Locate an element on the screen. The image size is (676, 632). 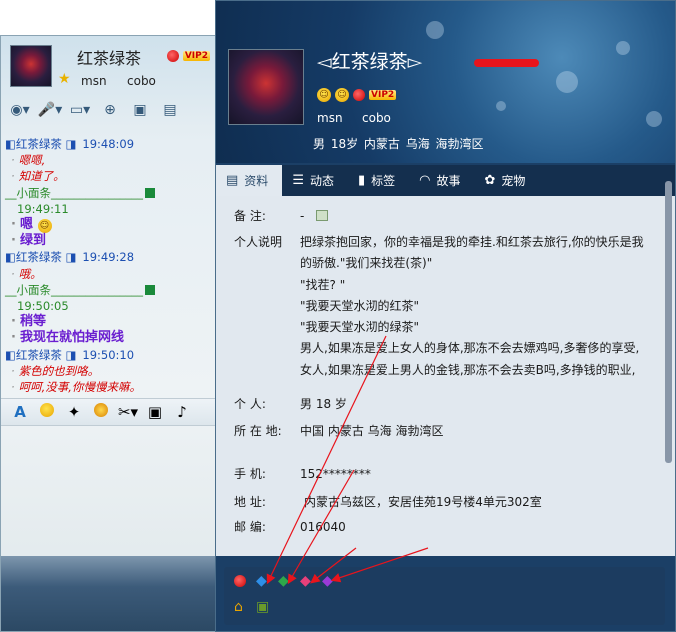
message-line: · 嗯 ☺ is located at coordinates (110, 225).